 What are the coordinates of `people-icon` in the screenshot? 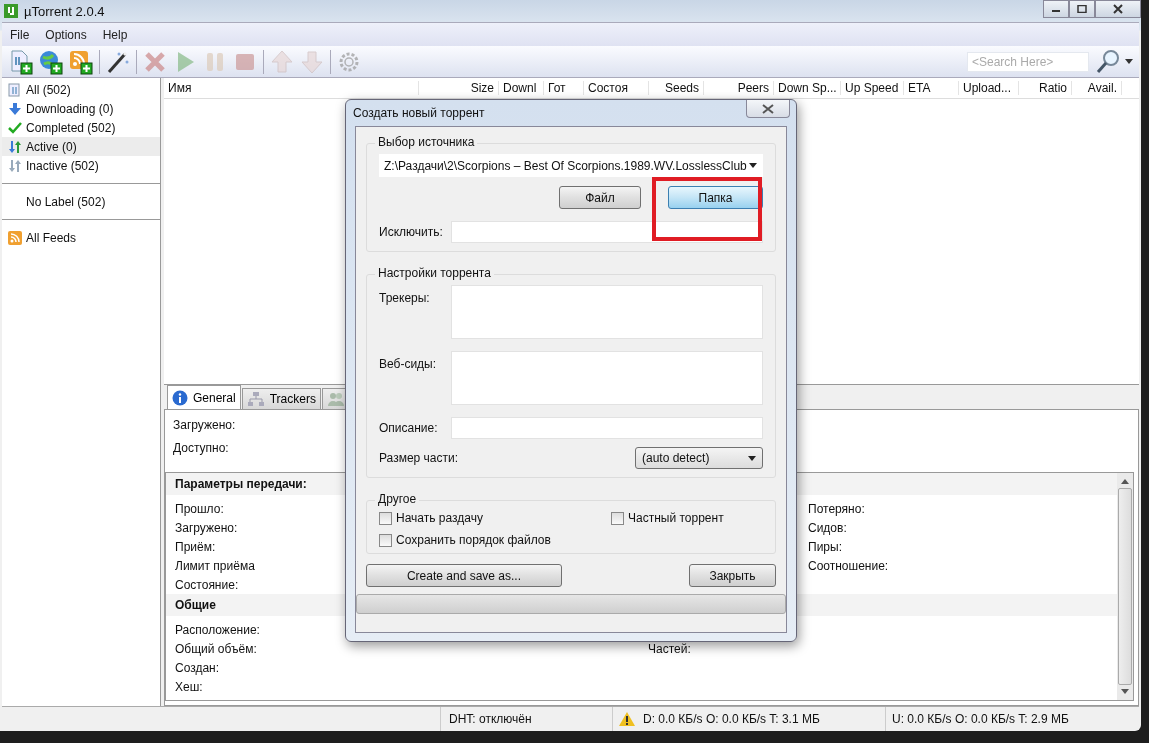 It's located at (335, 399).